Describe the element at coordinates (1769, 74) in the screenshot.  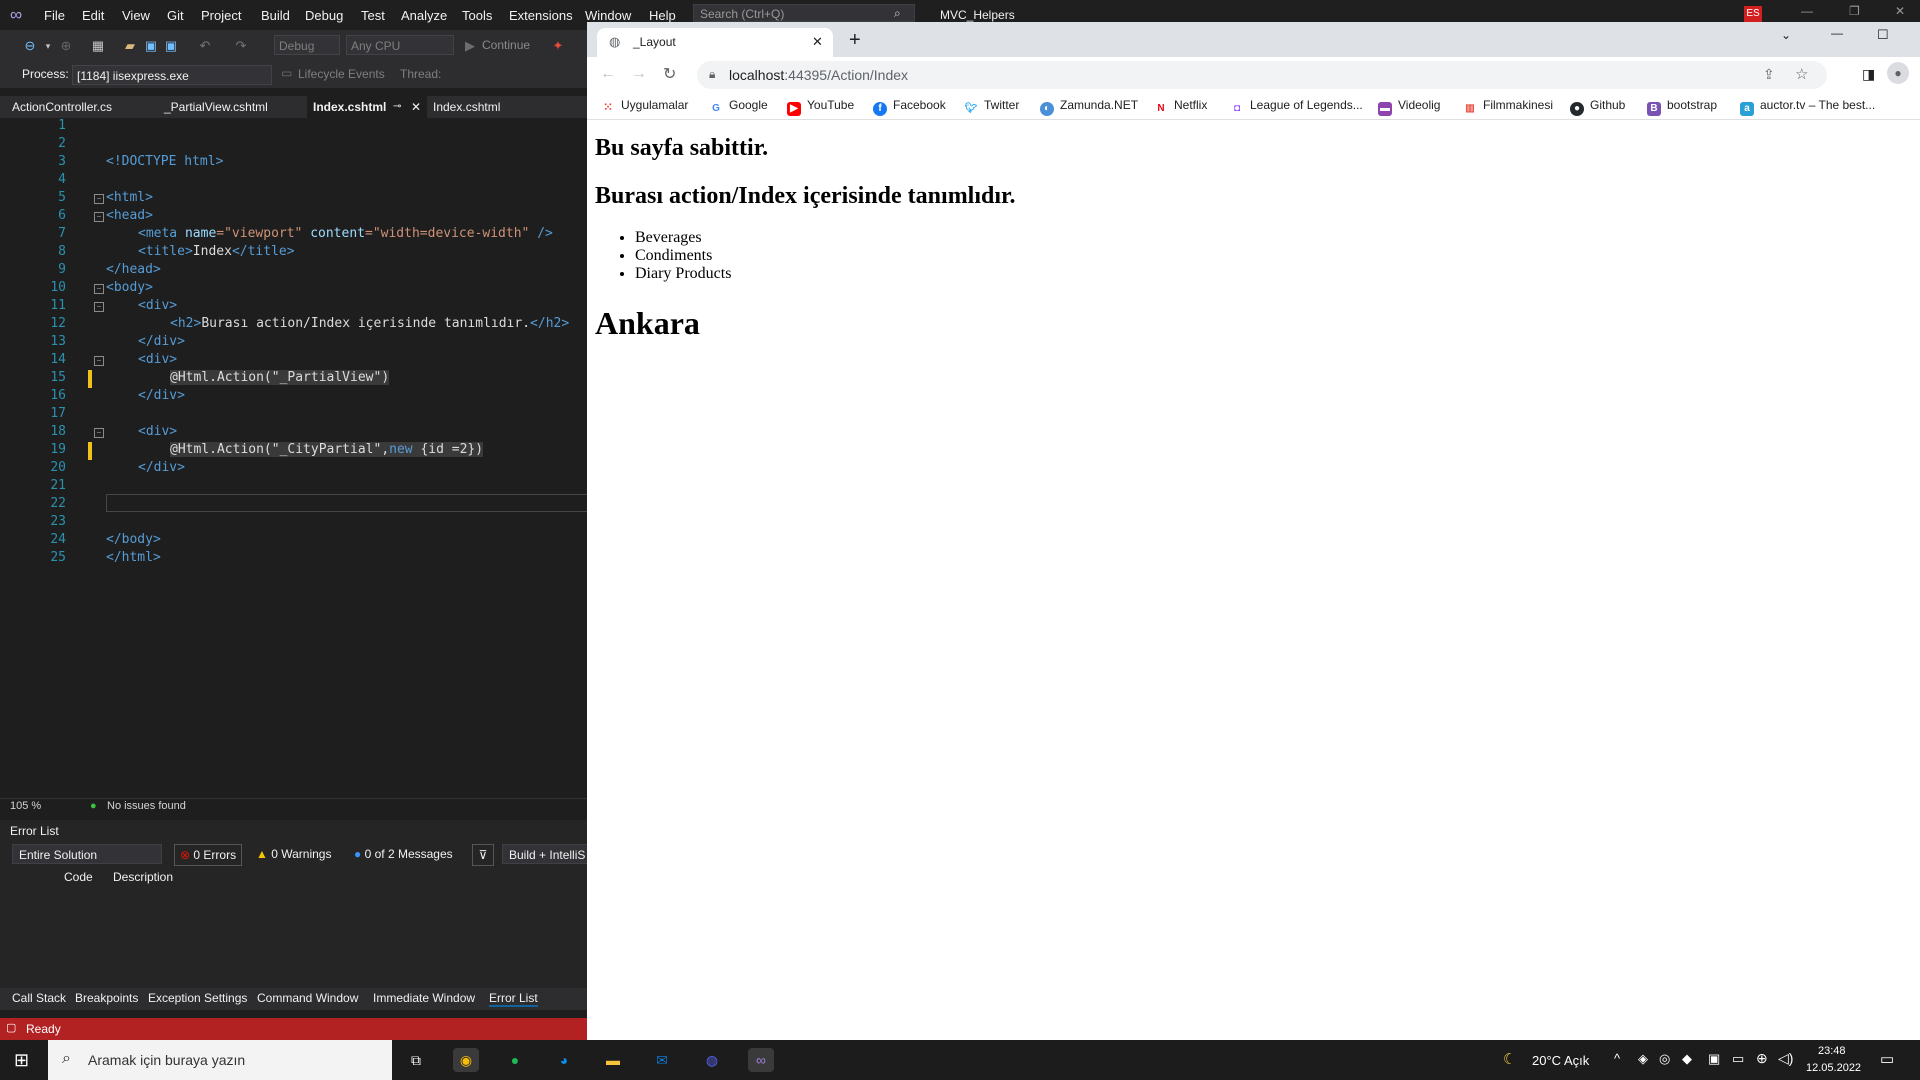
I see `share-icon: ⇪` at that location.